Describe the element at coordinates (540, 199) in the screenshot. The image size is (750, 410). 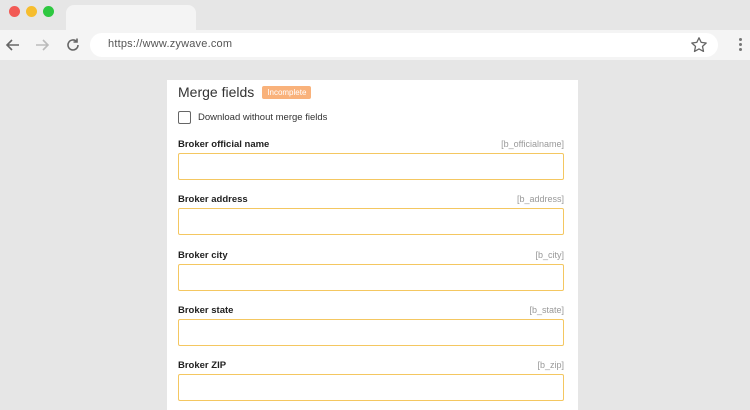
I see `field-token: [b_address]` at that location.